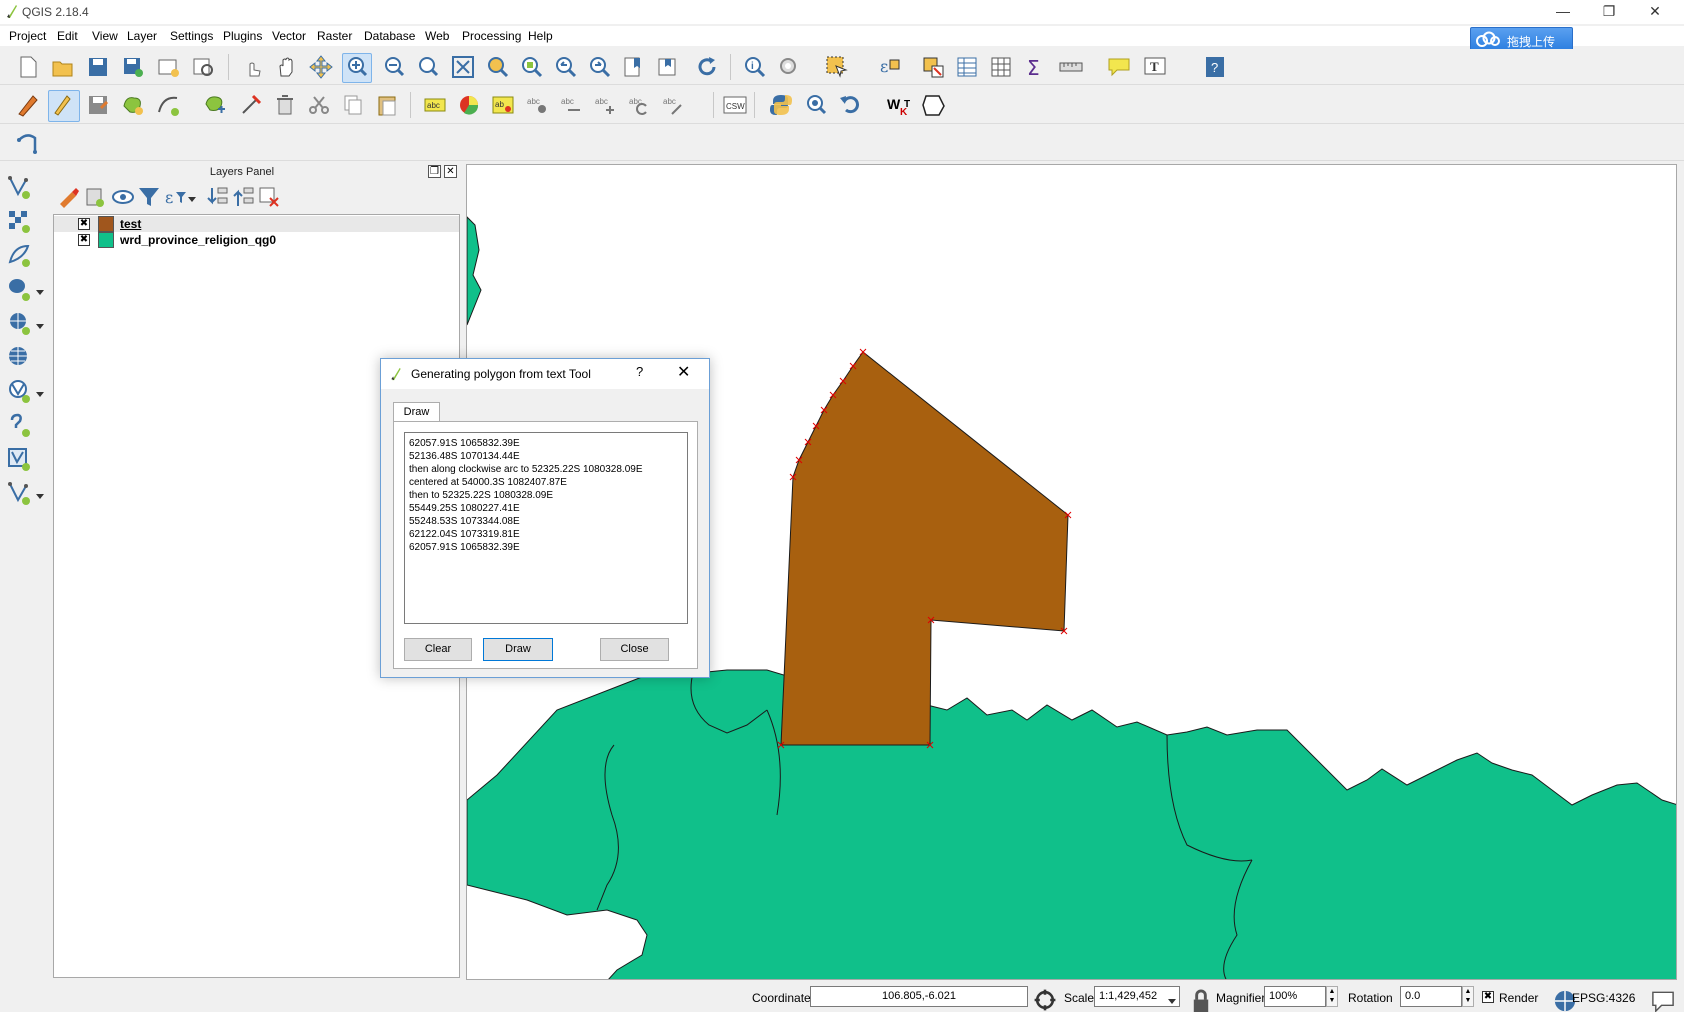 The height and width of the screenshot is (1012, 1684). What do you see at coordinates (147, 195) in the screenshot?
I see `filter-legend-icon` at bounding box center [147, 195].